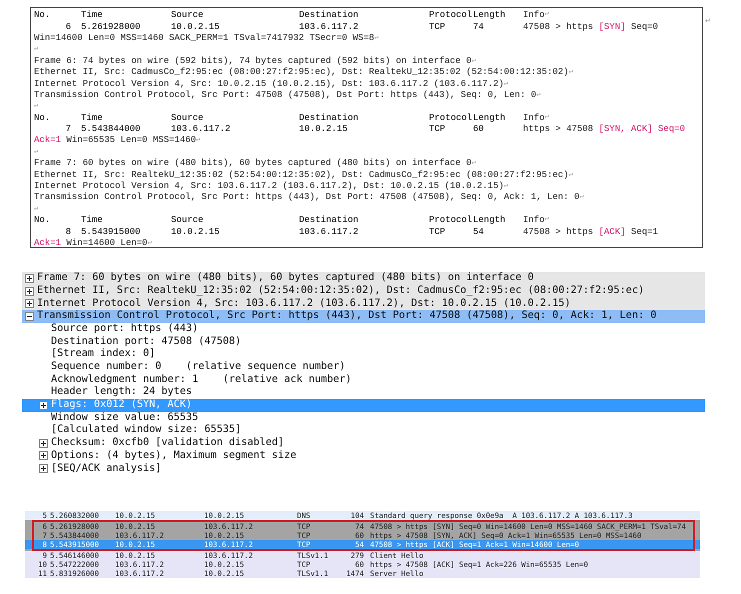 The image size is (741, 594). I want to click on text-run: Transmission Control Protocol, Src Port: https (443), Dst Port: 47508 (47508), Seq: 0, Ack: 1, Len: 0, so click(307, 197).